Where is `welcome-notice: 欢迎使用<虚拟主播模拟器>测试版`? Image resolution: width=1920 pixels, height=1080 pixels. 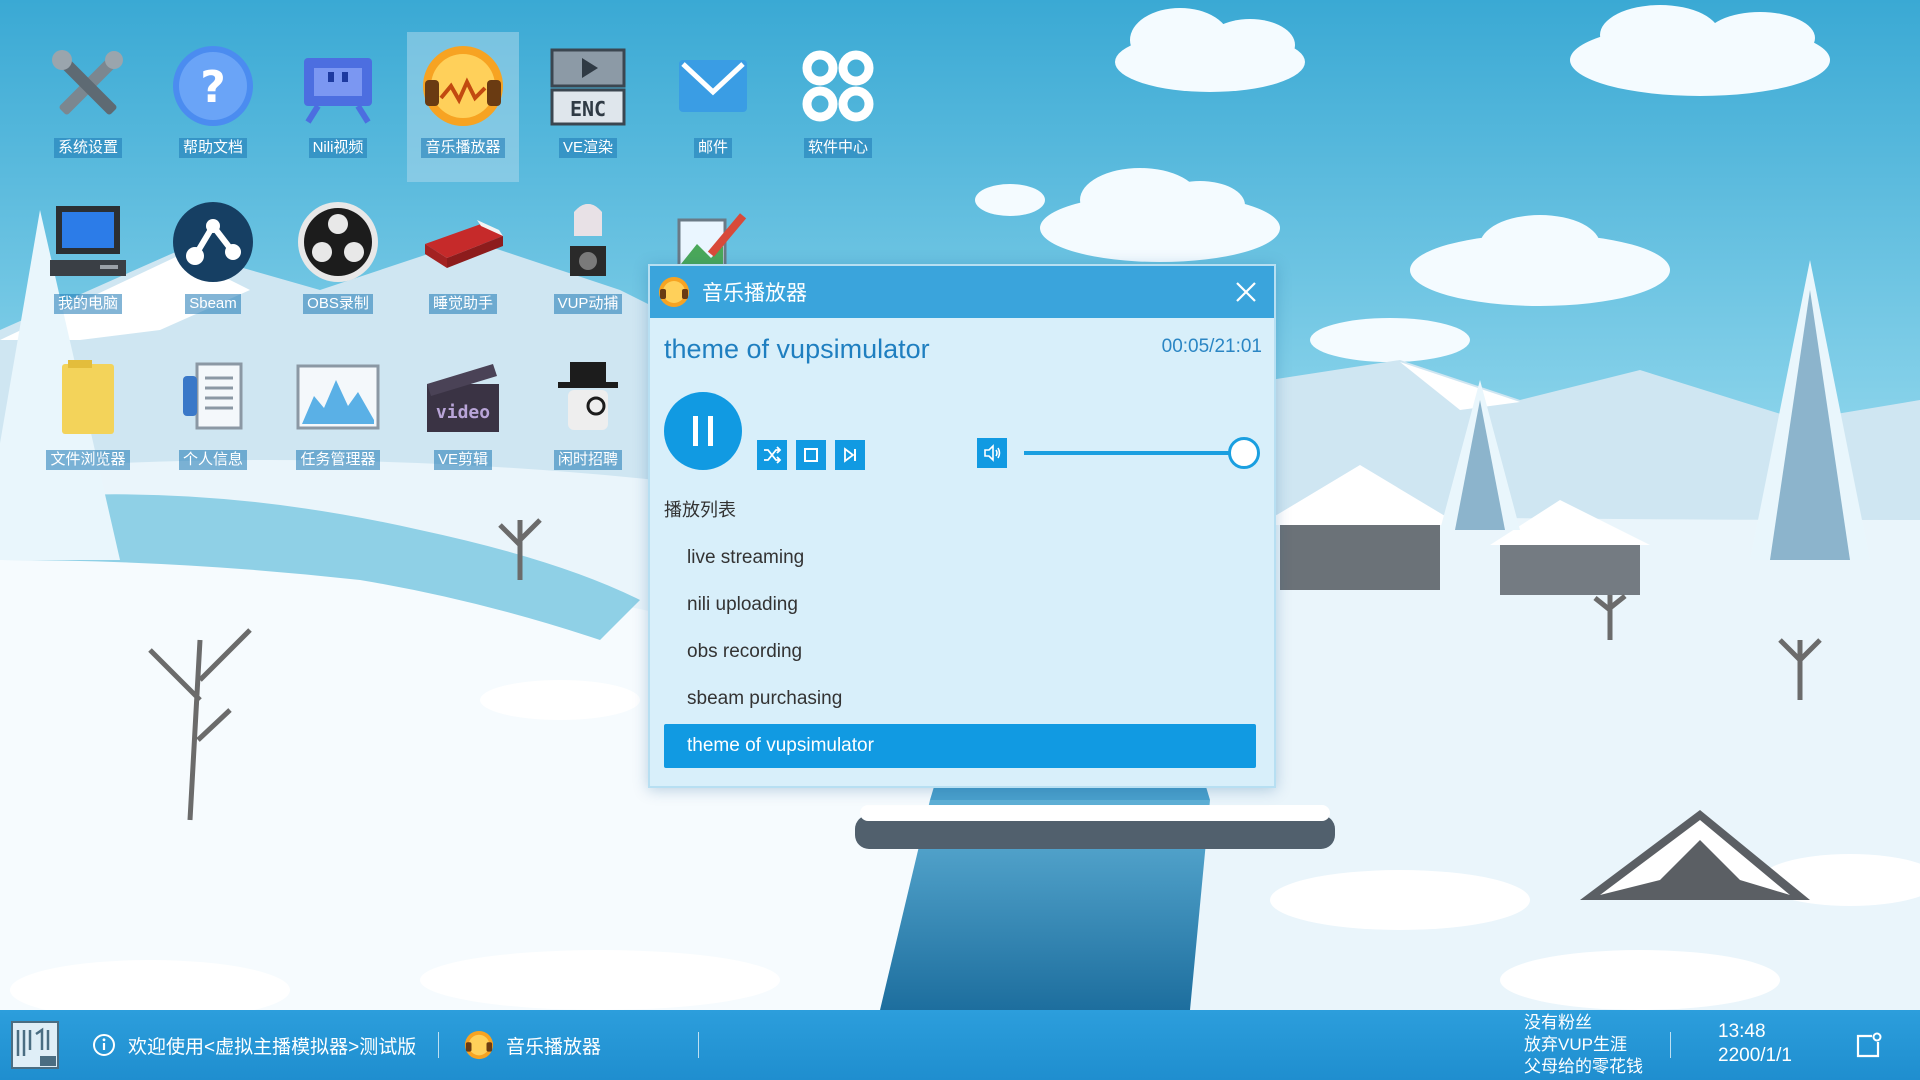
welcome-notice: 欢迎使用<虚拟主播模拟器>测试版 is located at coordinates (254, 1045).